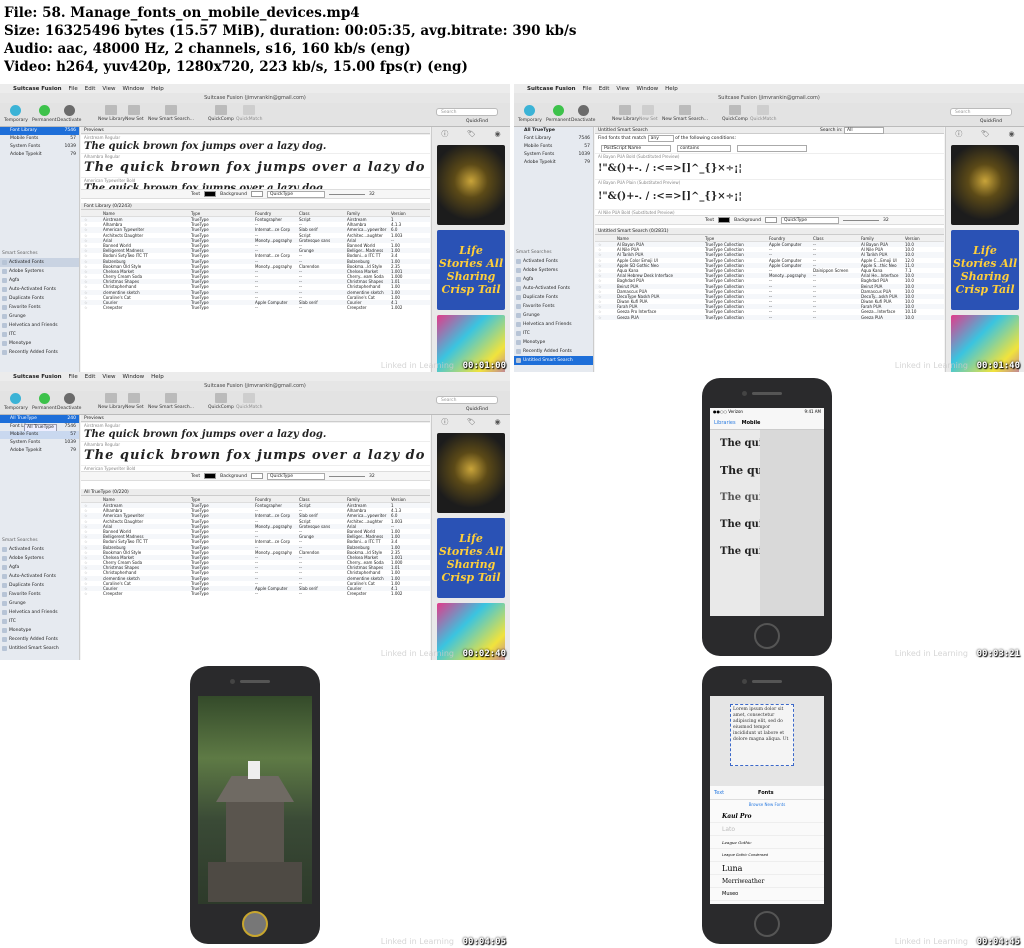  What do you see at coordinates (736, 793) in the screenshot?
I see `back-button: Text` at bounding box center [736, 793].